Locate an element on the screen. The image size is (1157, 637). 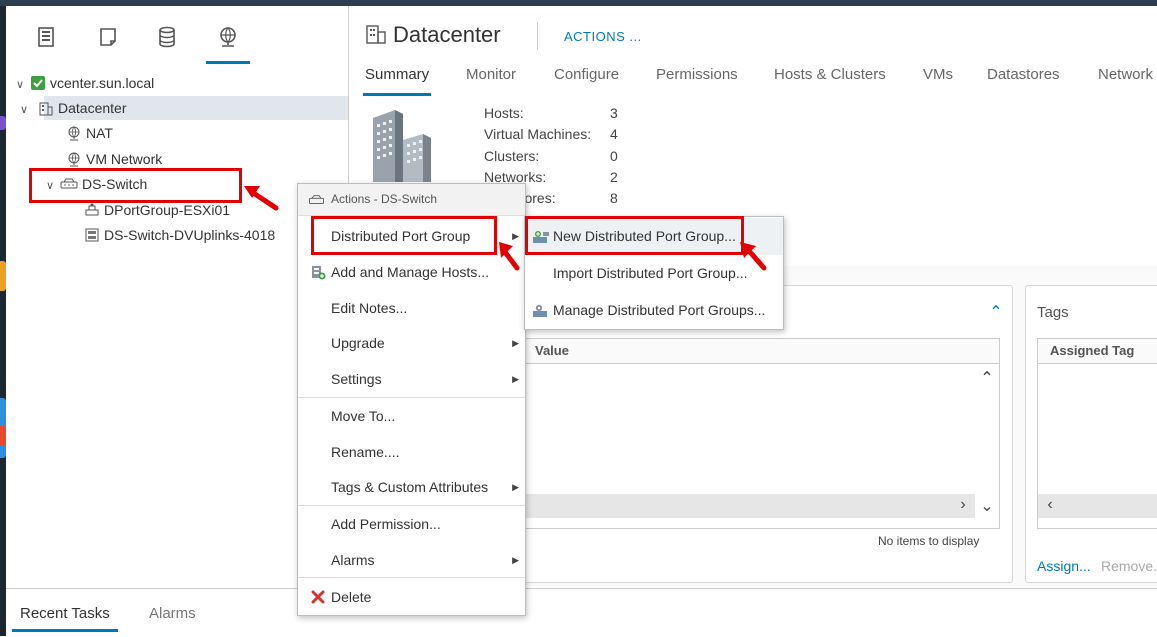
tab-summary: Summary is located at coordinates (397, 81).